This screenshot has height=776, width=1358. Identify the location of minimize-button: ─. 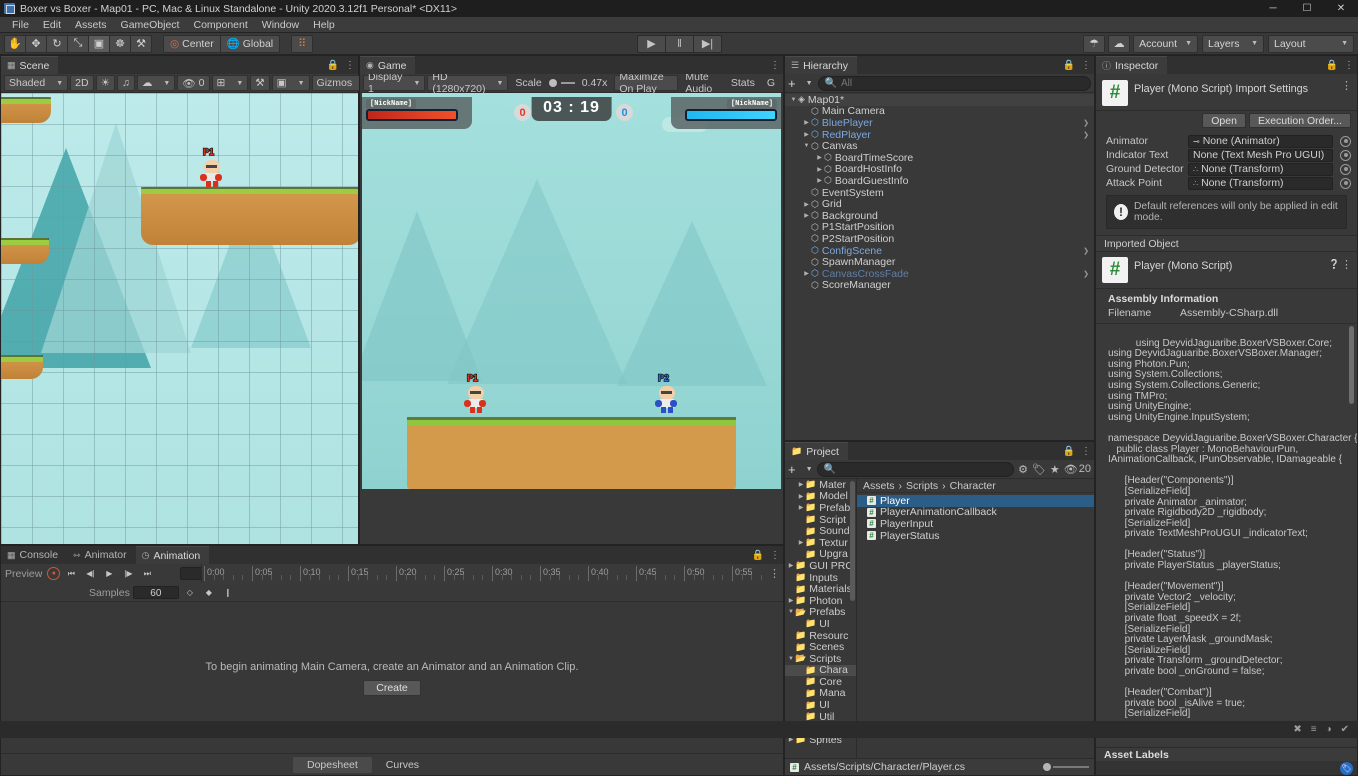
(1273, 8).